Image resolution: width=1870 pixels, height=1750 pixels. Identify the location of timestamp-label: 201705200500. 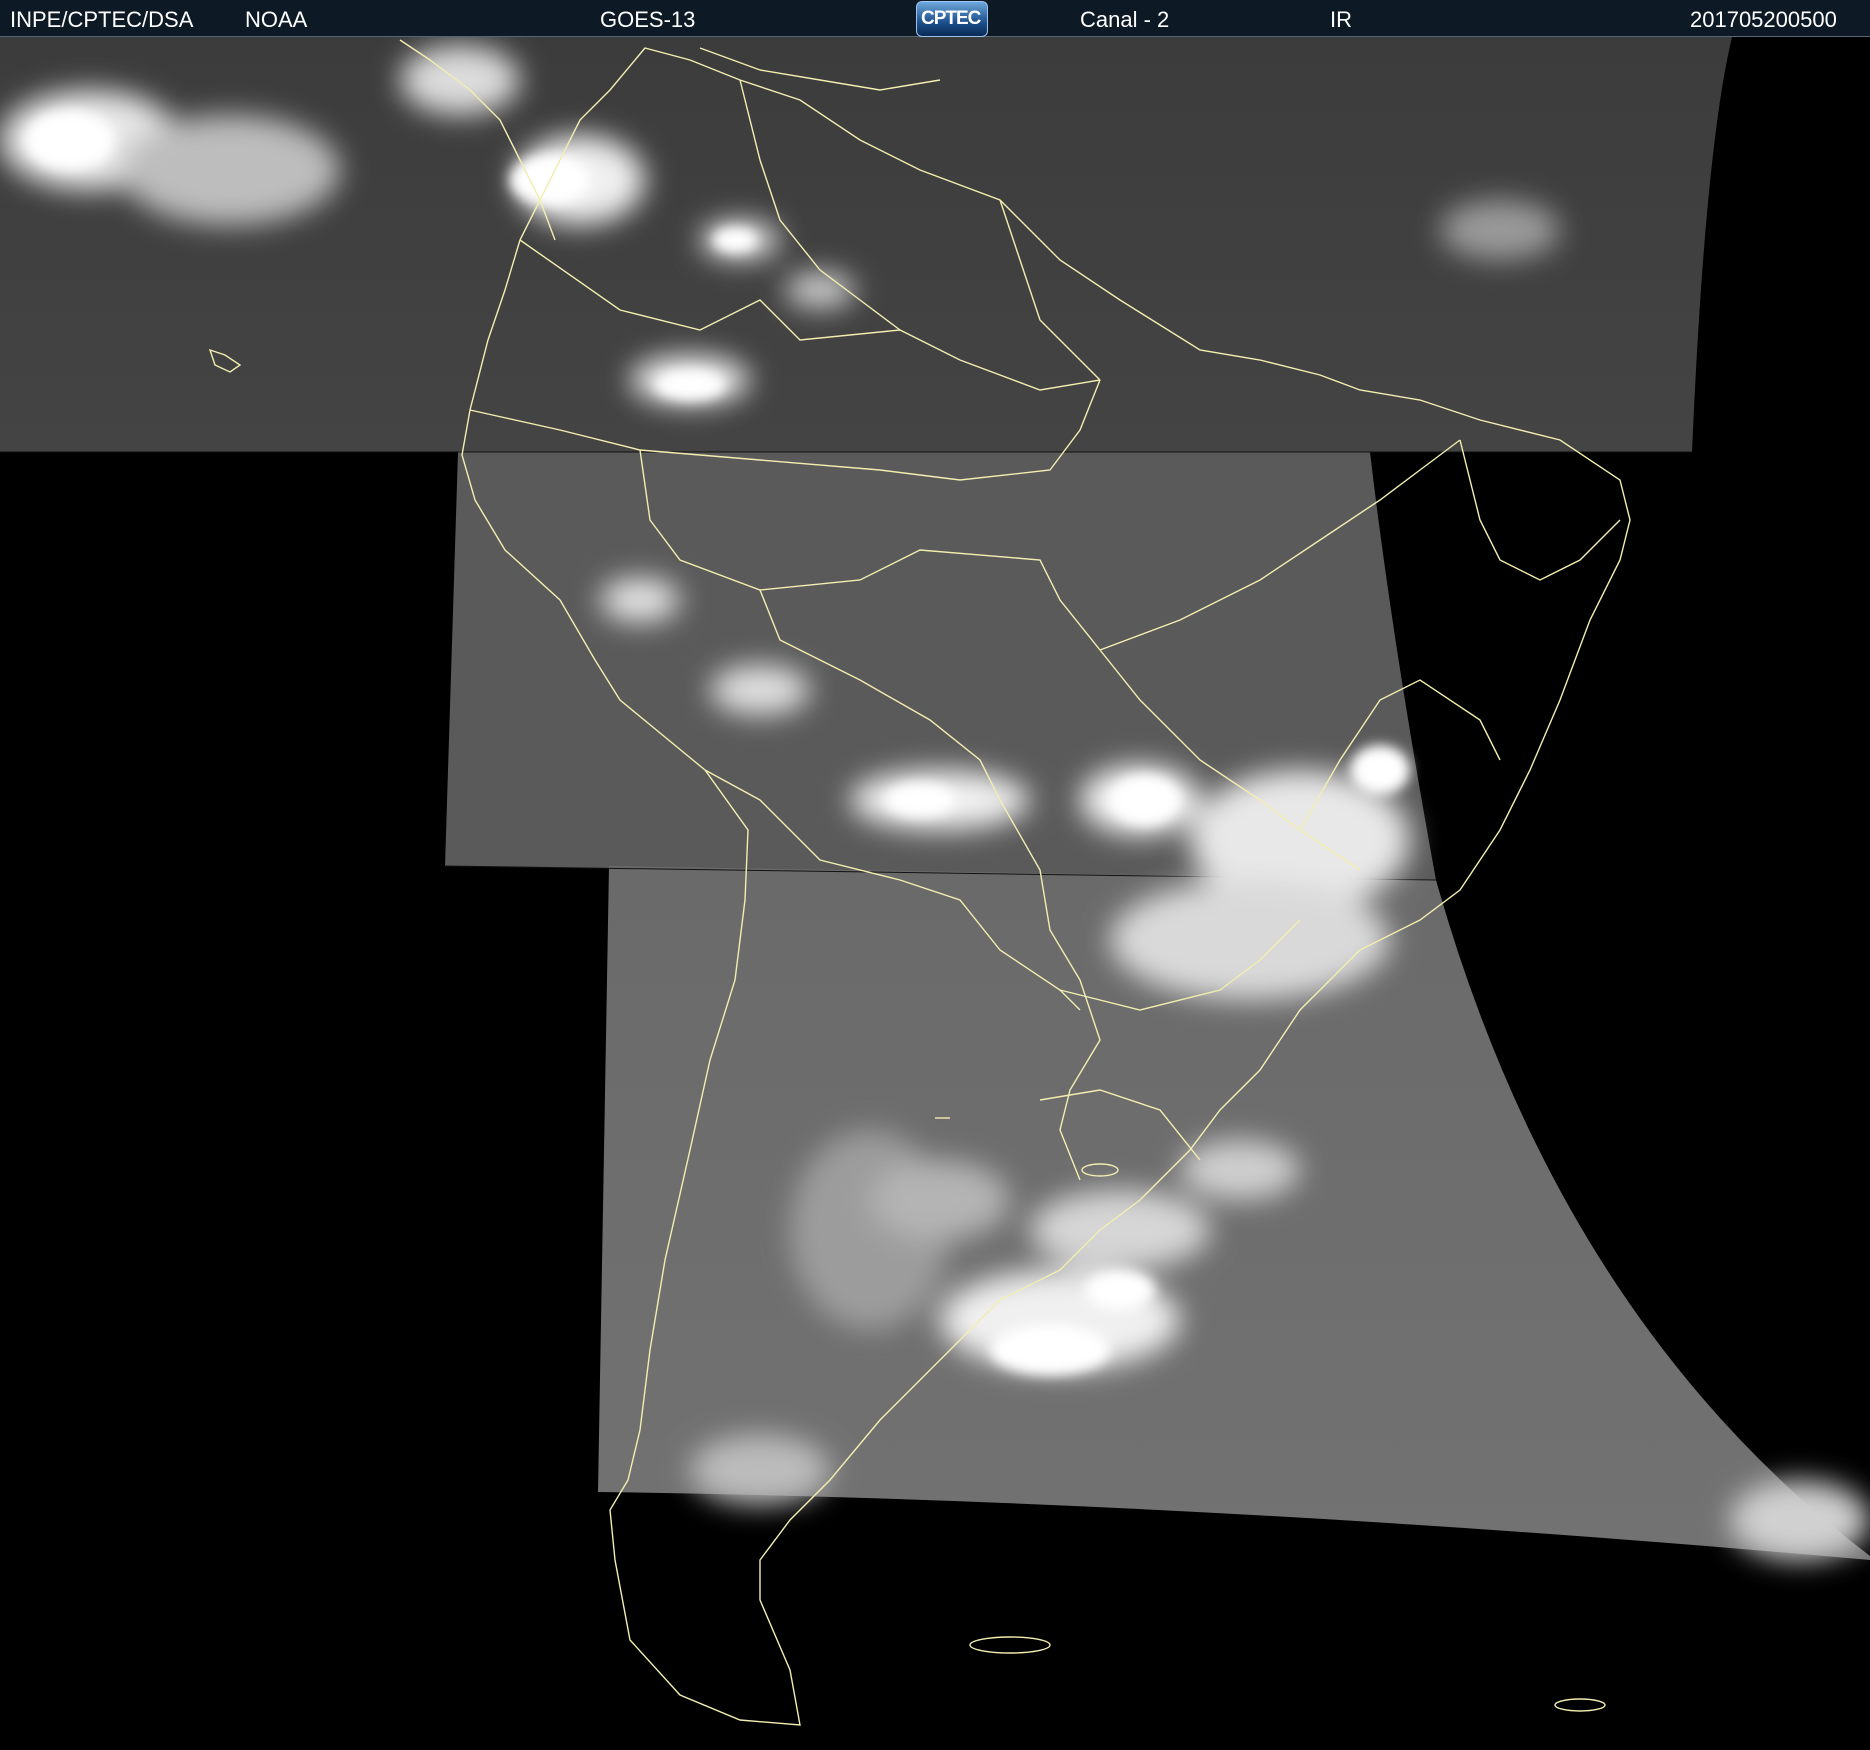
(1763, 19).